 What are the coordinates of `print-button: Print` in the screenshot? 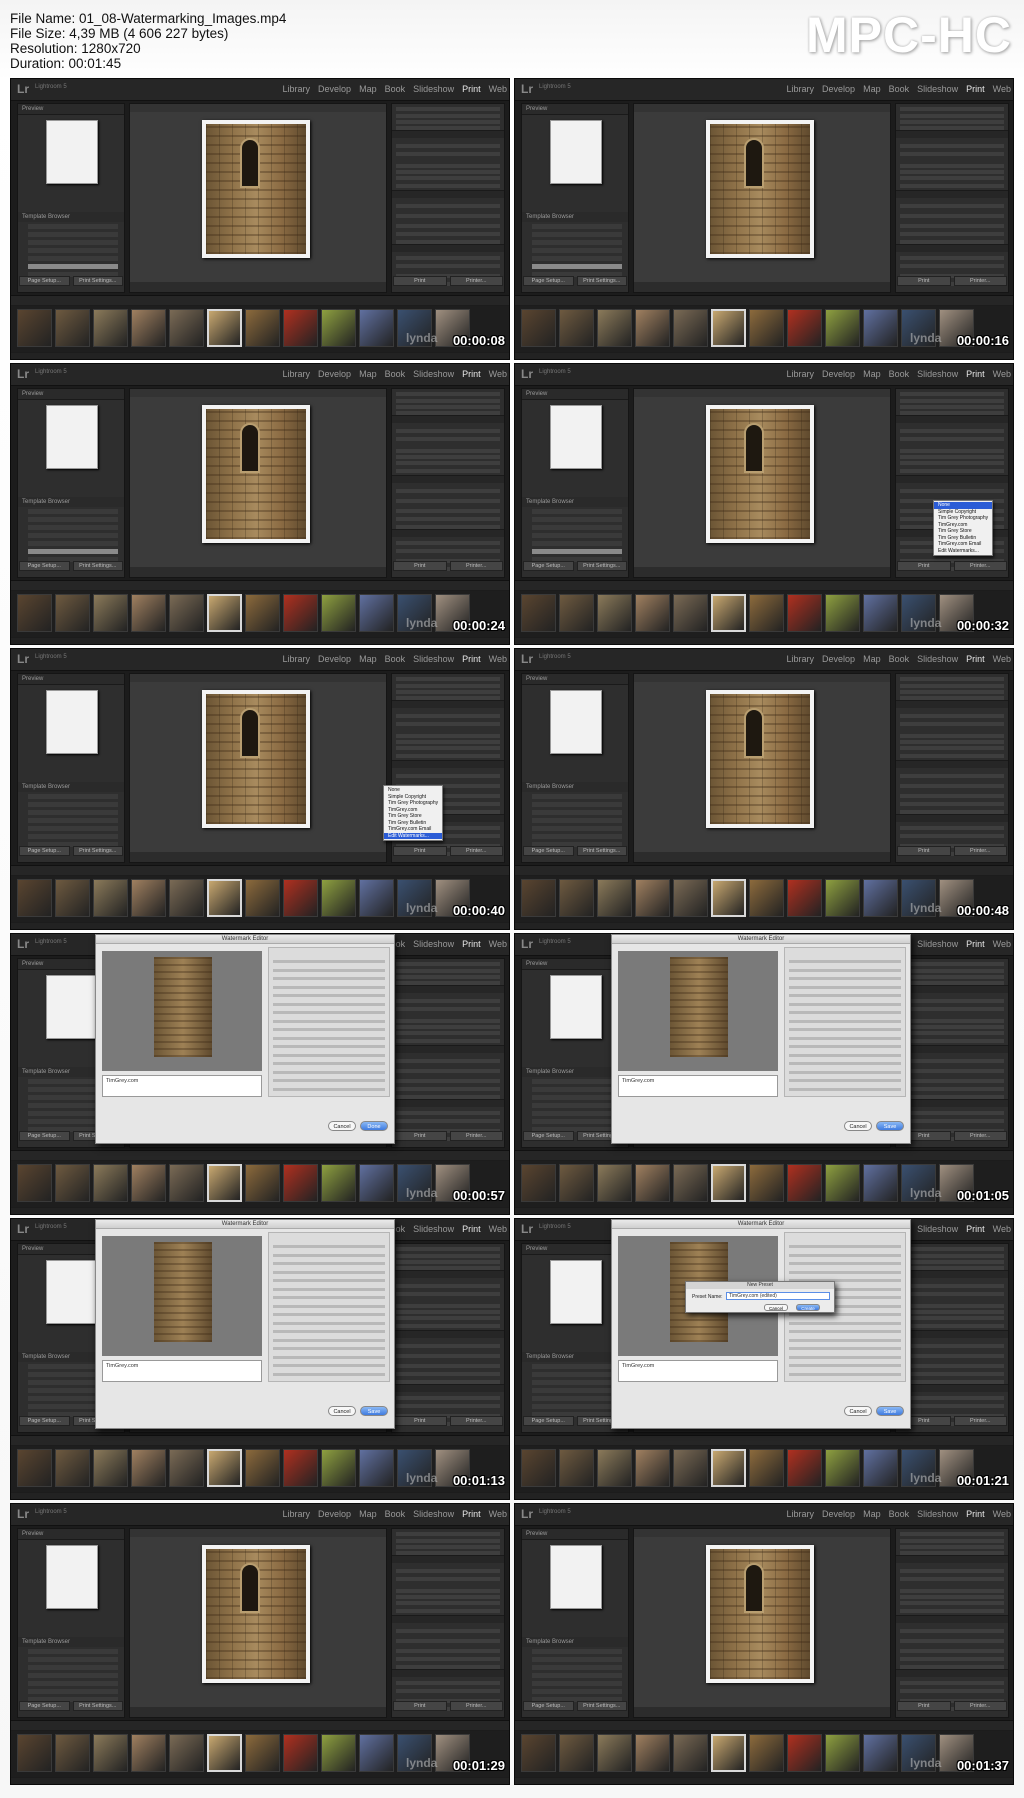 It's located at (924, 281).